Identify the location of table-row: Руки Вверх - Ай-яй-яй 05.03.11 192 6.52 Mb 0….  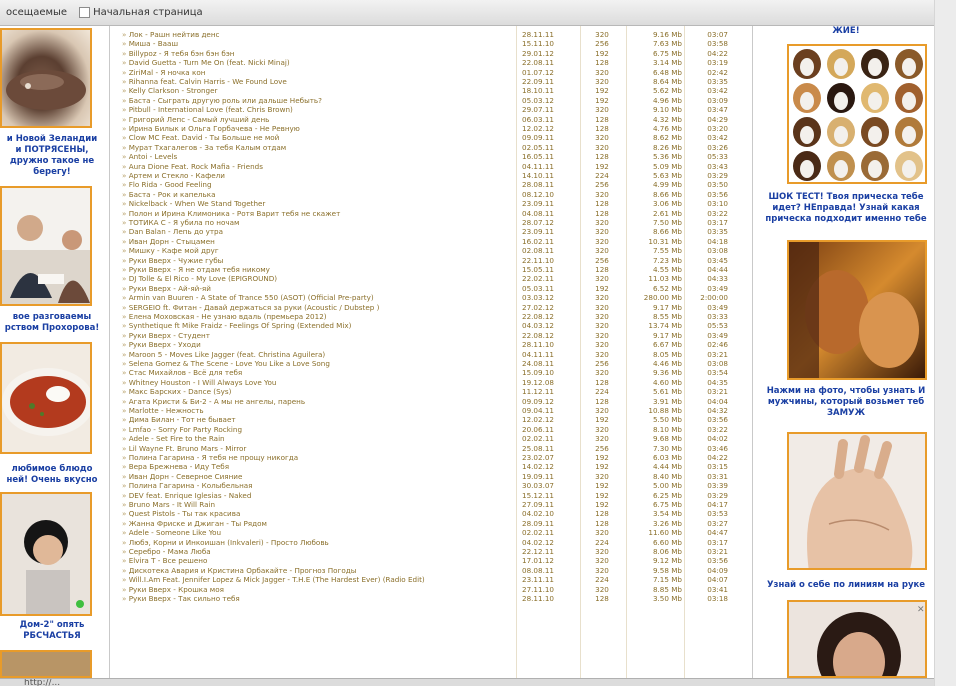
(433, 288).